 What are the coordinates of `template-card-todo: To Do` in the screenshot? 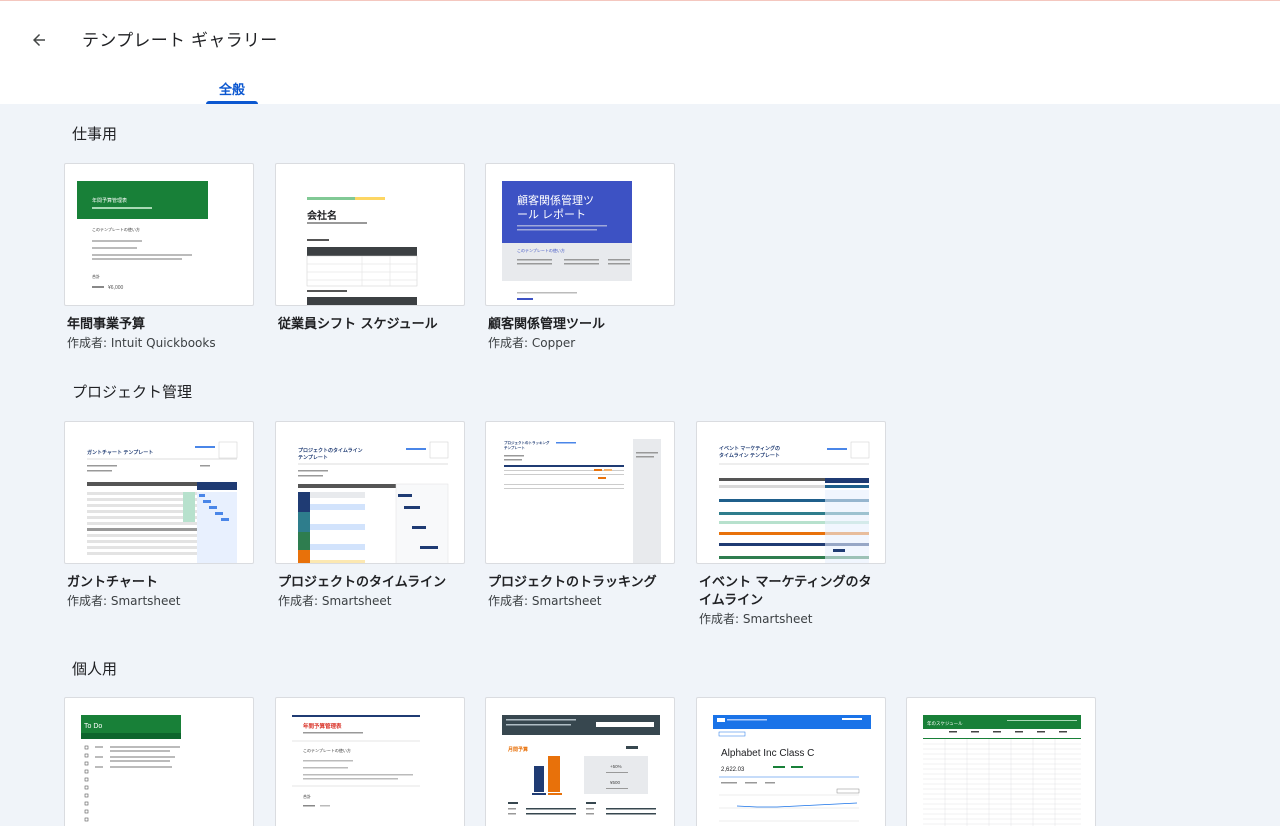 It's located at (159, 761).